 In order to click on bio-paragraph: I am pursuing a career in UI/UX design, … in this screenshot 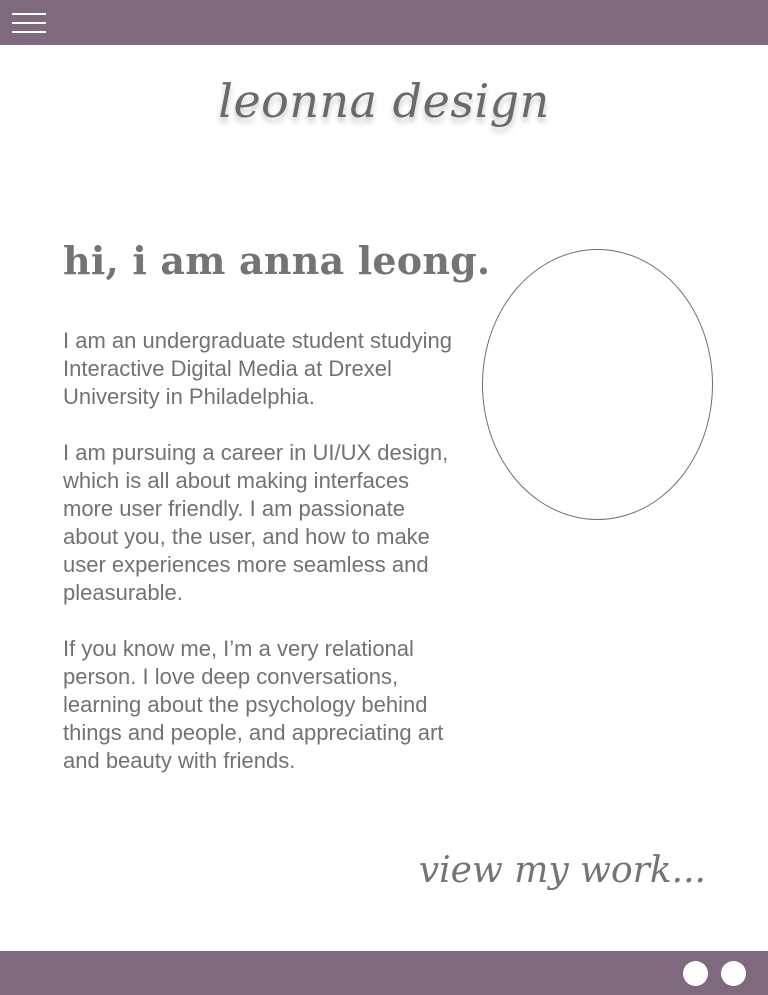, I will do `click(256, 522)`.